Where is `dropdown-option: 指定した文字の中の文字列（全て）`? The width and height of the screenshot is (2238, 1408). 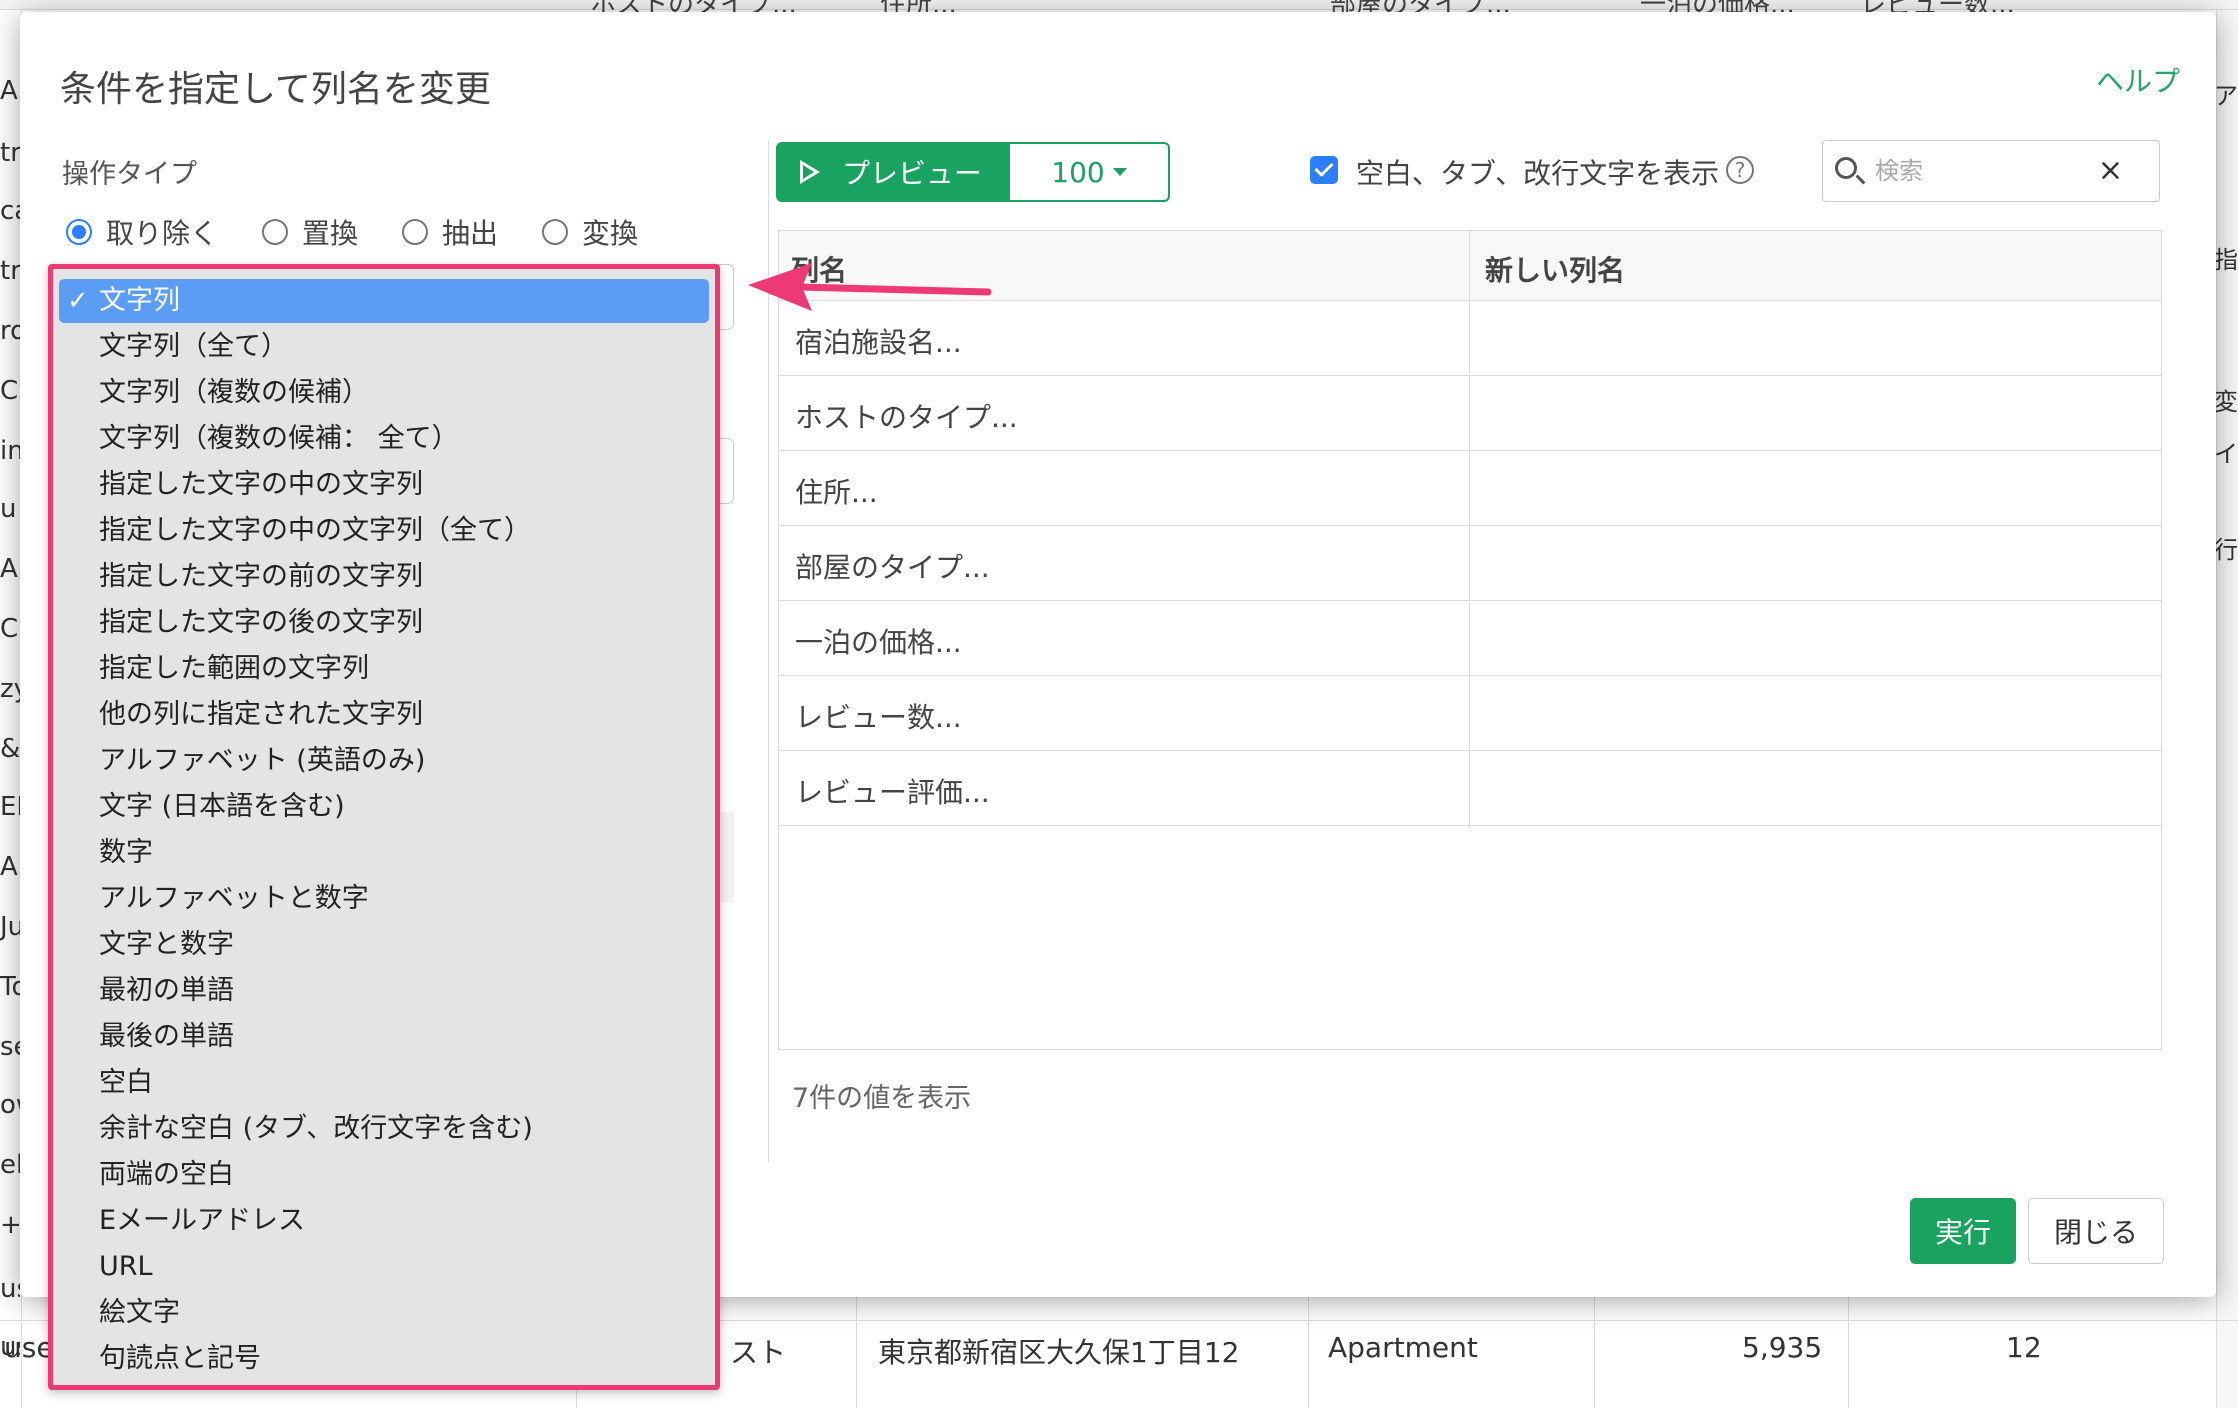
dropdown-option: 指定した文字の中の文字列（全て） is located at coordinates (384, 531).